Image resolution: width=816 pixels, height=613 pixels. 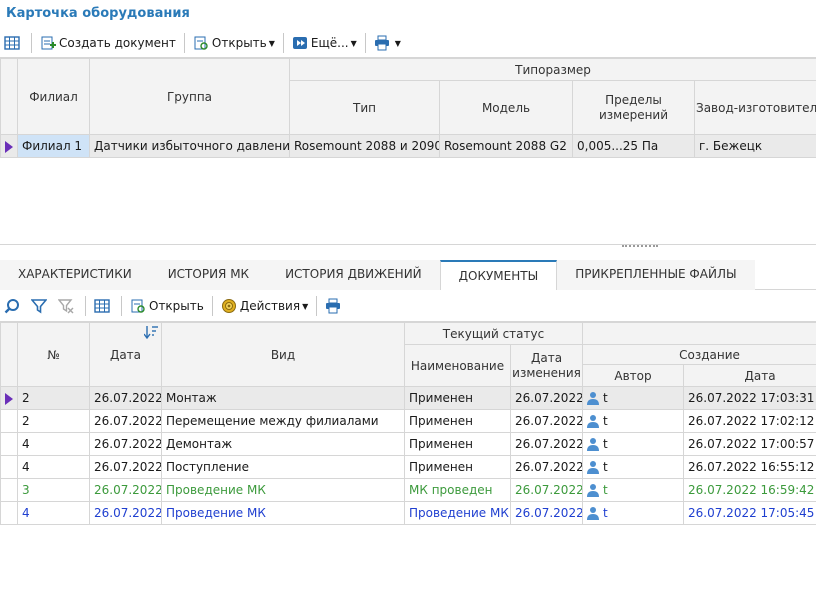 I want to click on cell-created: 26.07.2022 17:05:45, so click(x=749, y=513).